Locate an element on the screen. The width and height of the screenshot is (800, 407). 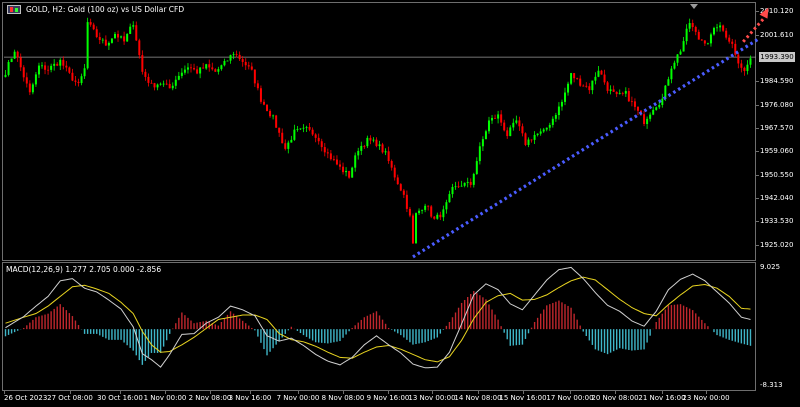
up-arrow-shaft is located at coordinates (754, 29).